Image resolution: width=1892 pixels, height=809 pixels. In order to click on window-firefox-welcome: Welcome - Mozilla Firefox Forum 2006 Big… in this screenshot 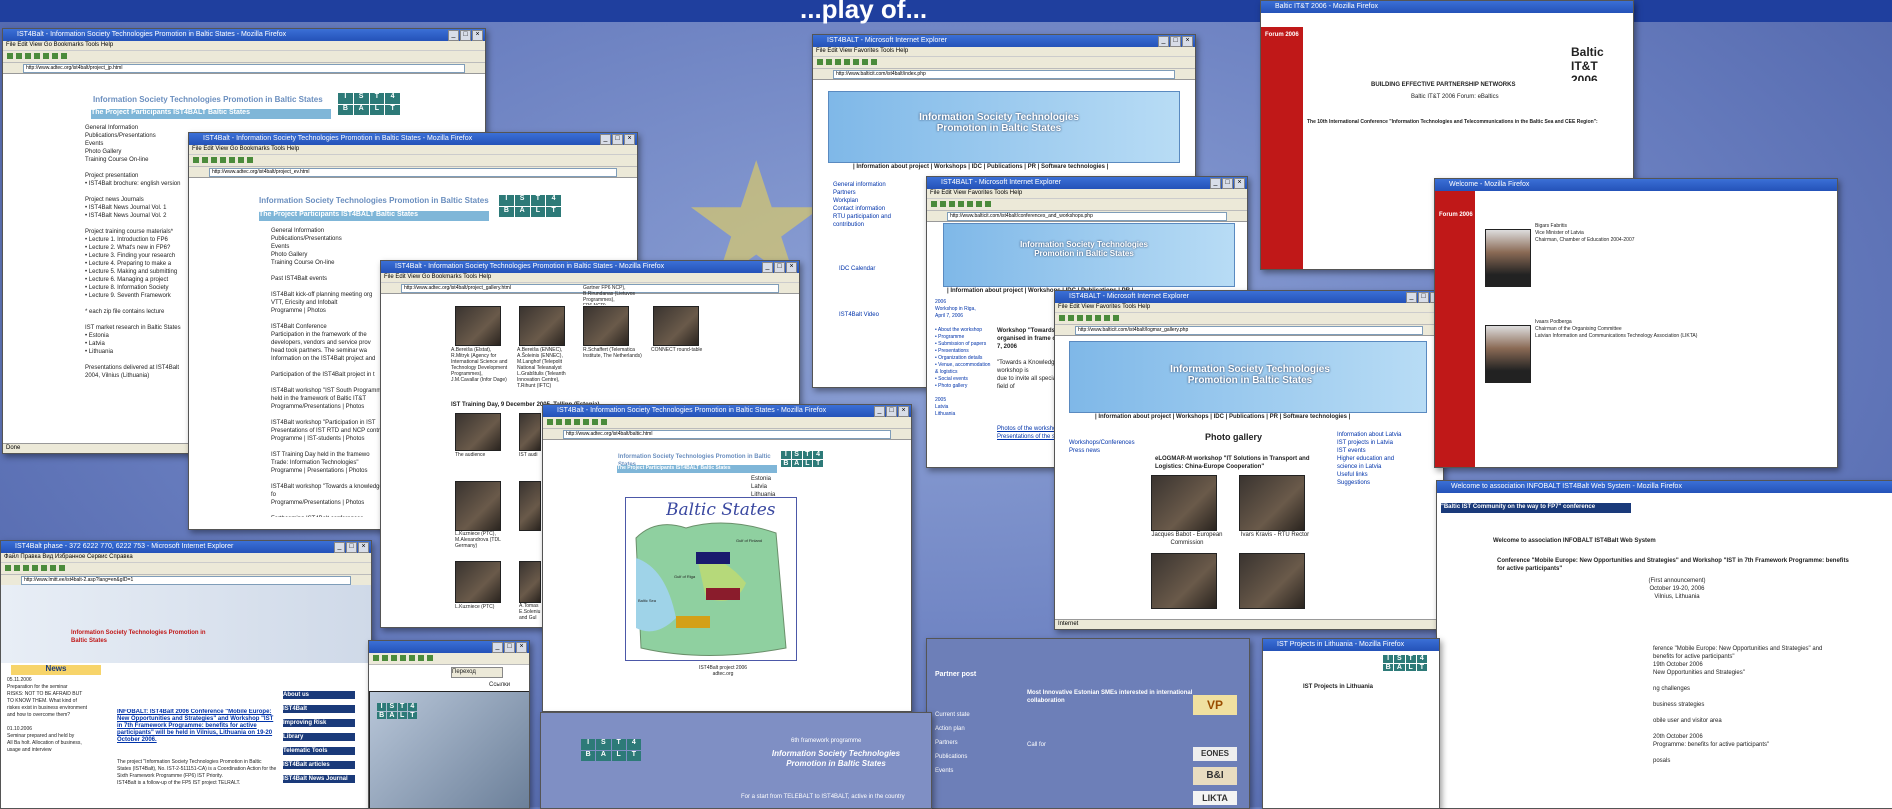, I will do `click(1636, 323)`.